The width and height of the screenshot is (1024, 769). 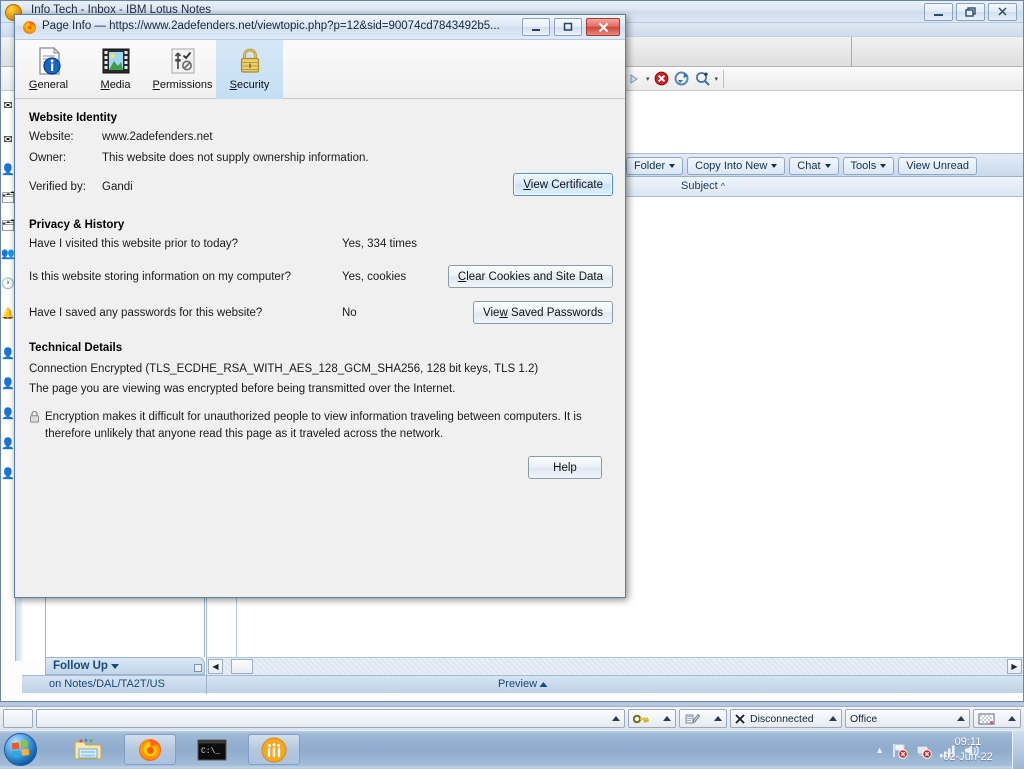 What do you see at coordinates (724, 78) in the screenshot?
I see `toolbar-divider` at bounding box center [724, 78].